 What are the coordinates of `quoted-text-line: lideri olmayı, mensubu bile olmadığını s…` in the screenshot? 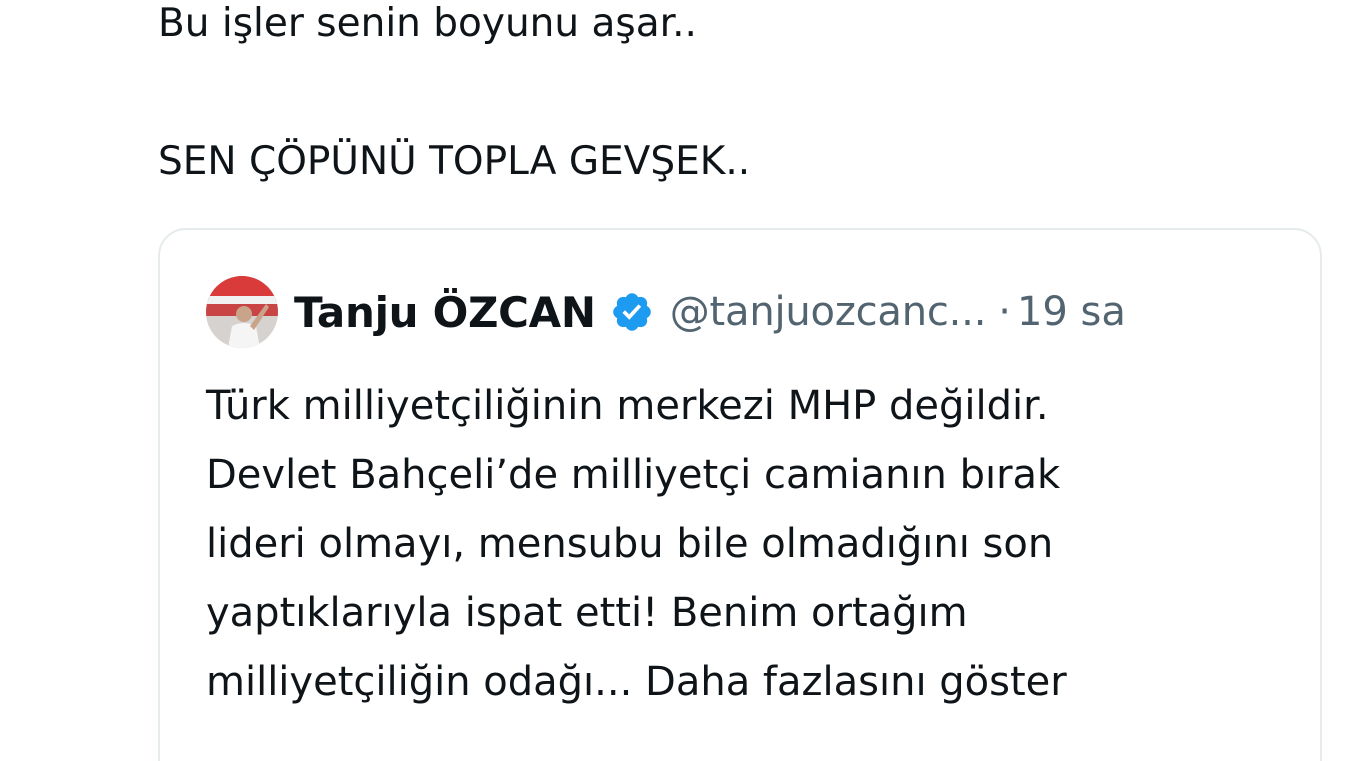 It's located at (630, 544).